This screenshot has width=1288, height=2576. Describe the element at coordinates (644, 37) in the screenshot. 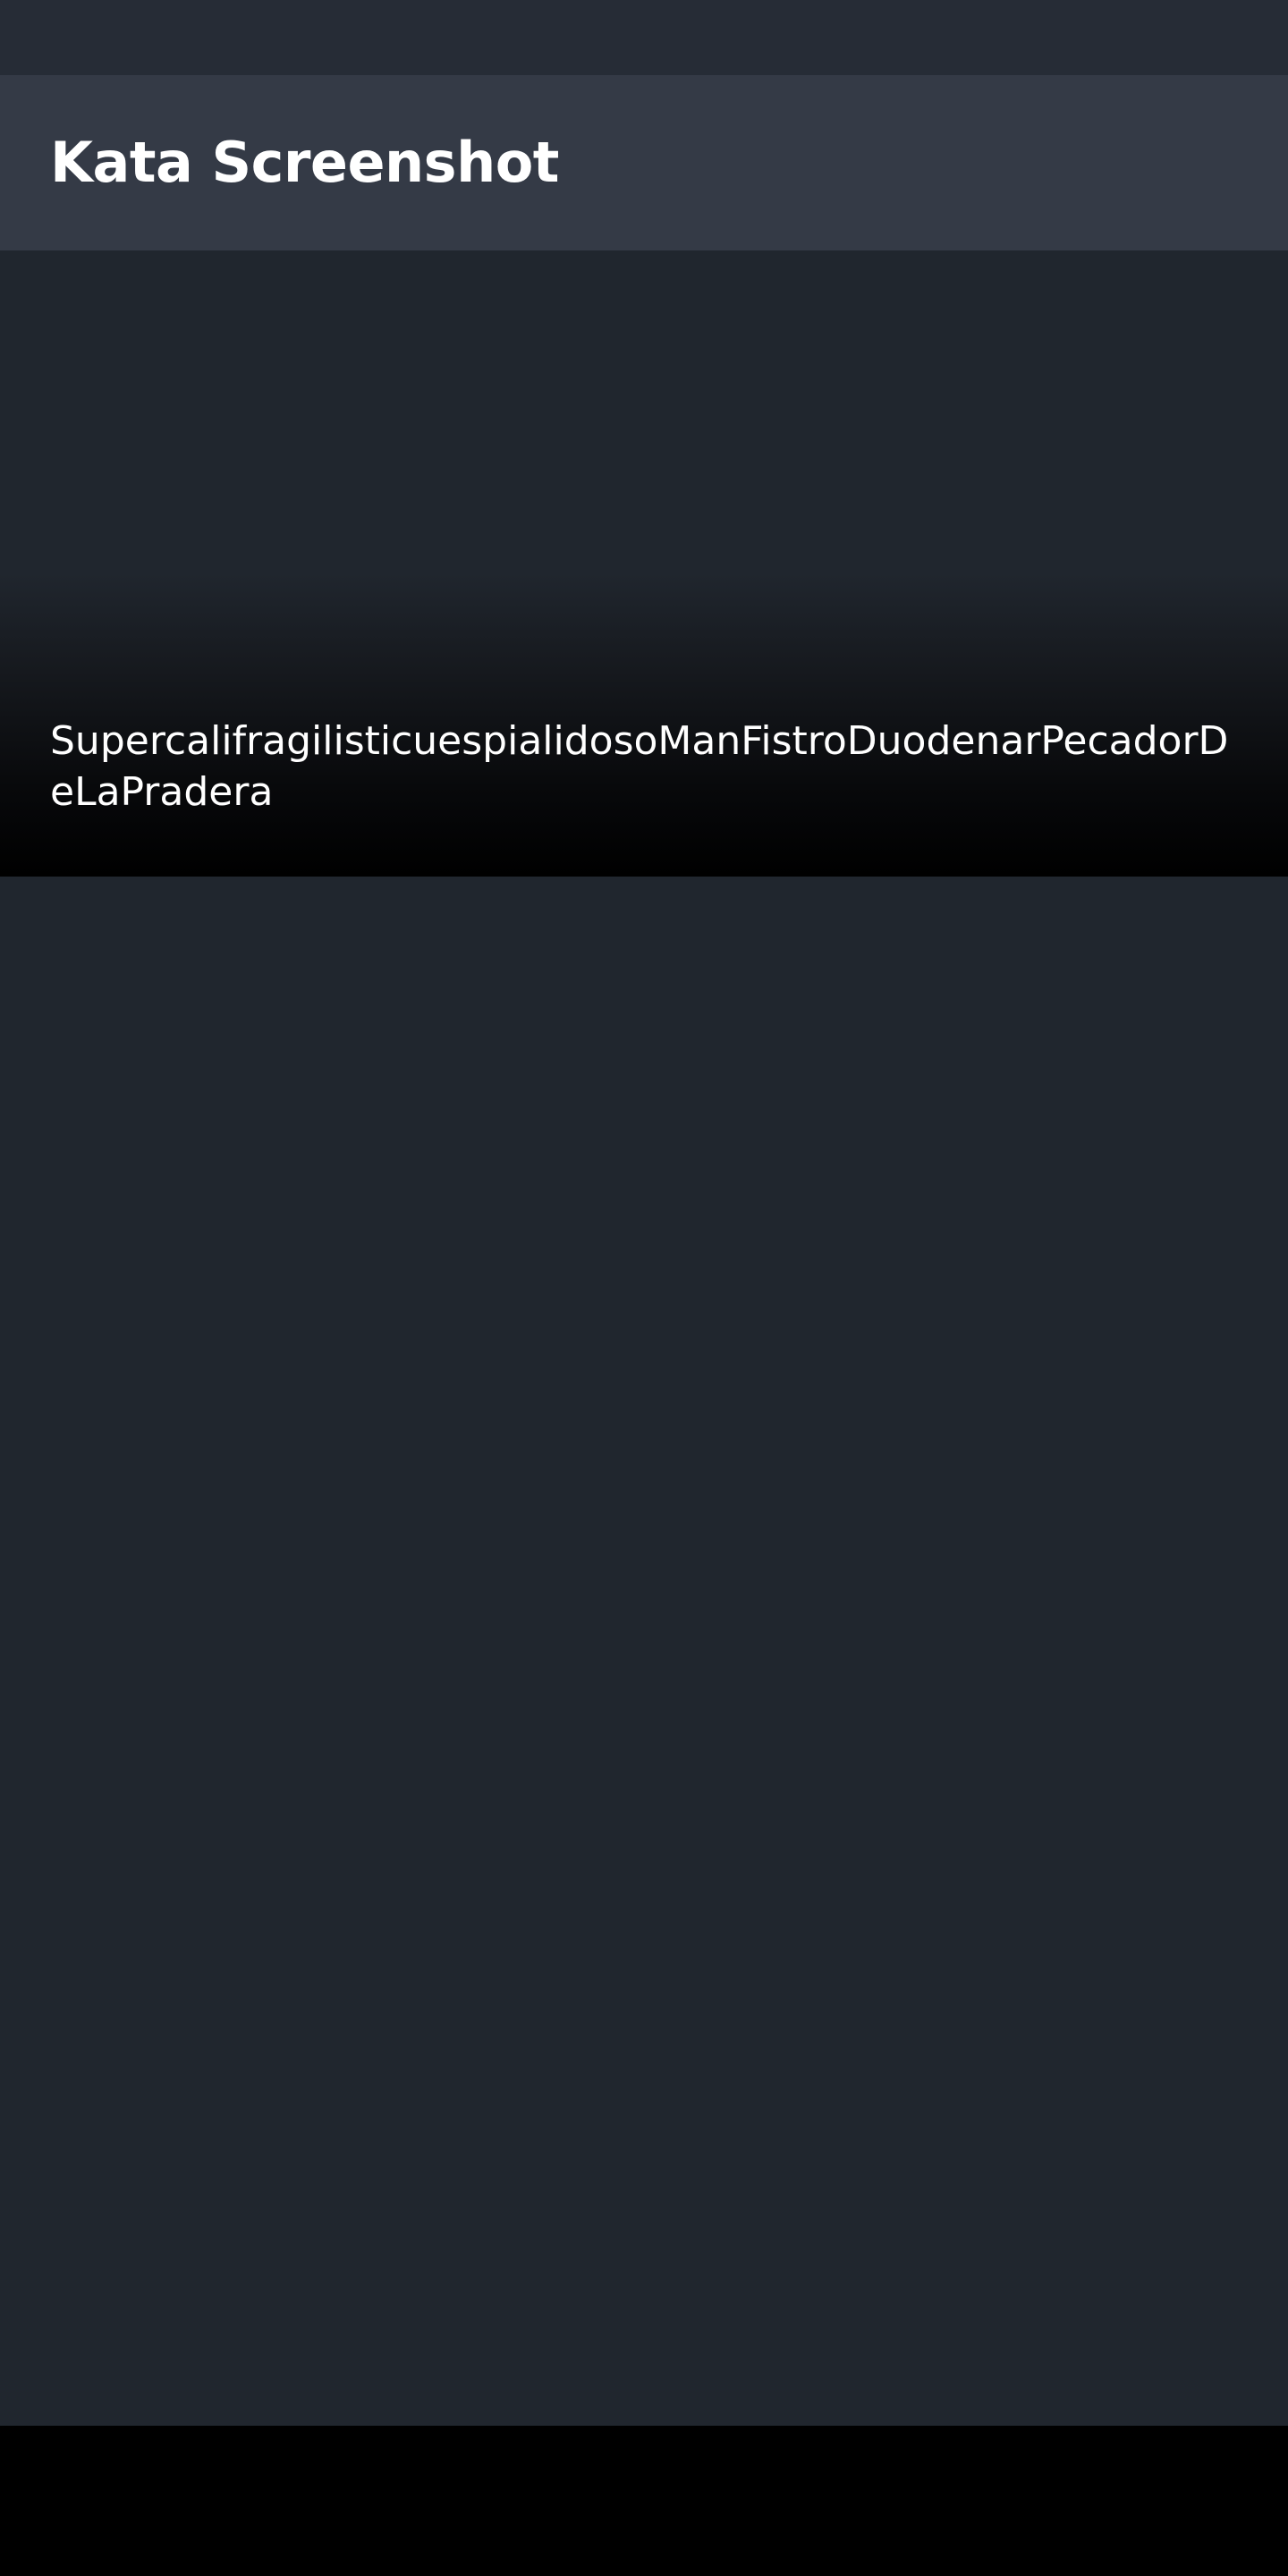

I see `status-bar` at that location.